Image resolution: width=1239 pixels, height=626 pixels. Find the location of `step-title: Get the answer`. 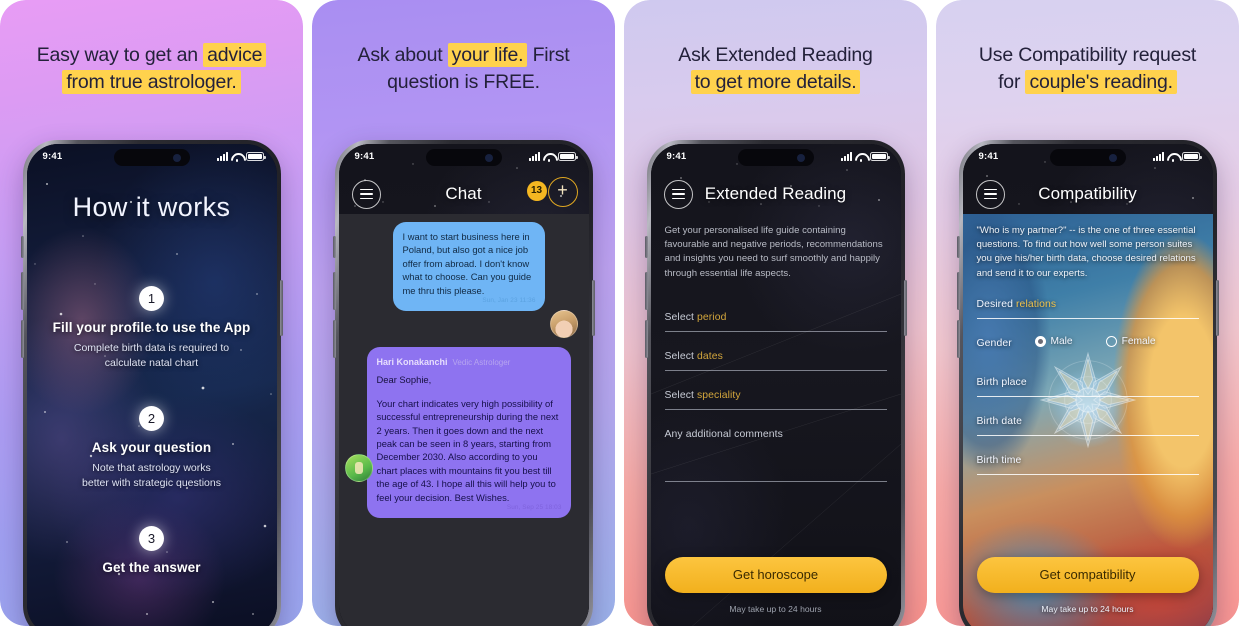

step-title: Get the answer is located at coordinates (151, 567).